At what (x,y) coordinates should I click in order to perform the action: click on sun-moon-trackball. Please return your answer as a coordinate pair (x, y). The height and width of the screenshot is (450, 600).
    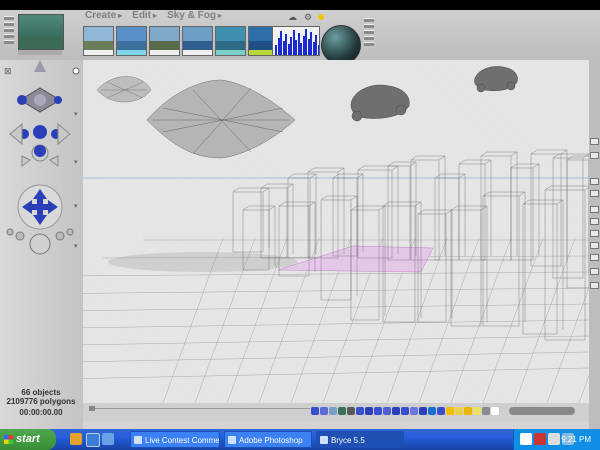
    Looking at the image, I should click on (341, 45).